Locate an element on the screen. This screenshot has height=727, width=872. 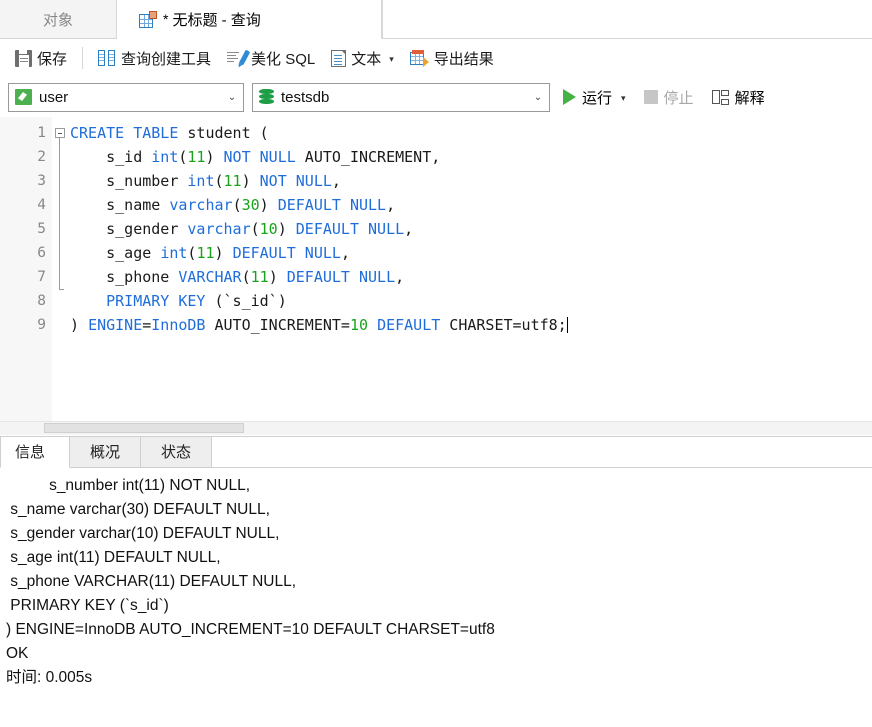
play-icon is located at coordinates (569, 97).